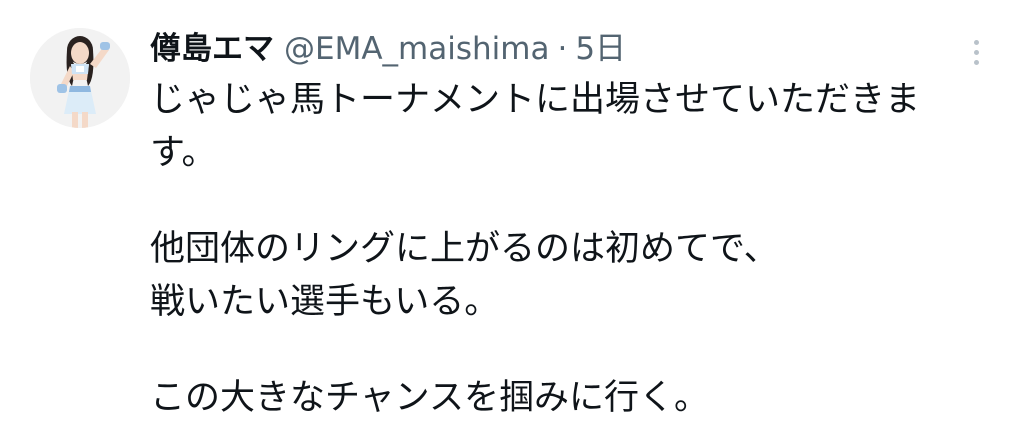 The width and height of the screenshot is (1024, 427). Describe the element at coordinates (976, 52) in the screenshot. I see `more-vertical-icon` at that location.